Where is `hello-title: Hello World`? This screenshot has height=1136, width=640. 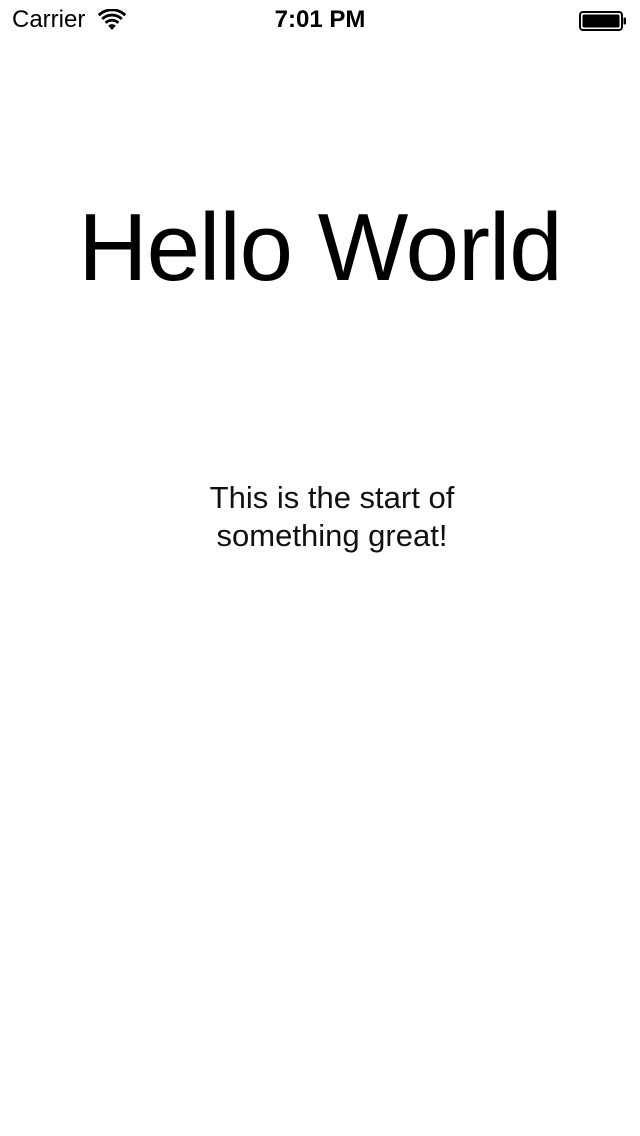
hello-title: Hello World is located at coordinates (320, 247).